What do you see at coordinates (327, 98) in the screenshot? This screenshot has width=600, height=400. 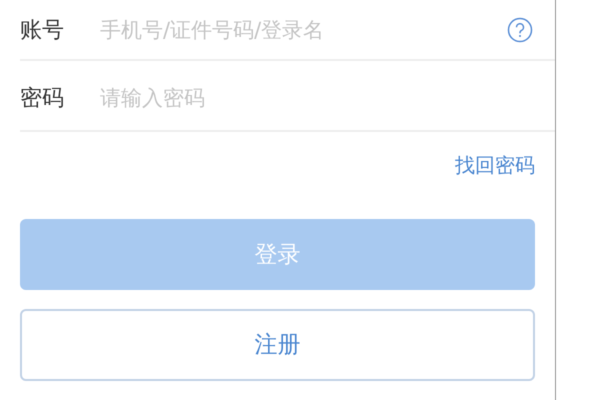 I see `input-field: 请输入密码` at bounding box center [327, 98].